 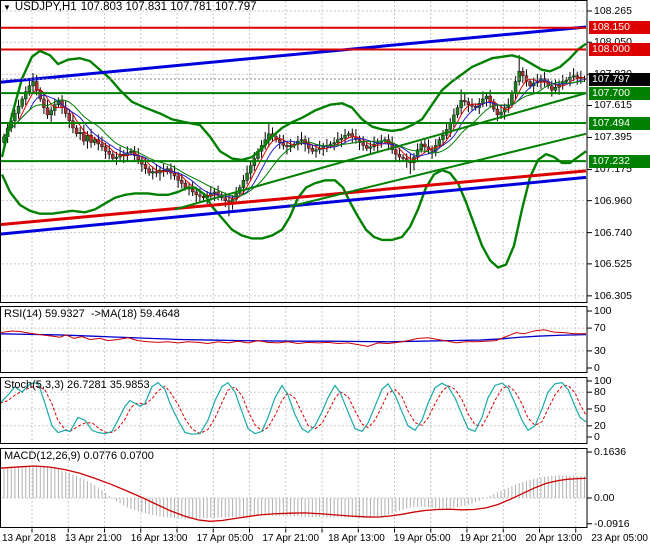 I want to click on price-line-badge: 107.797, so click(x=619, y=79).